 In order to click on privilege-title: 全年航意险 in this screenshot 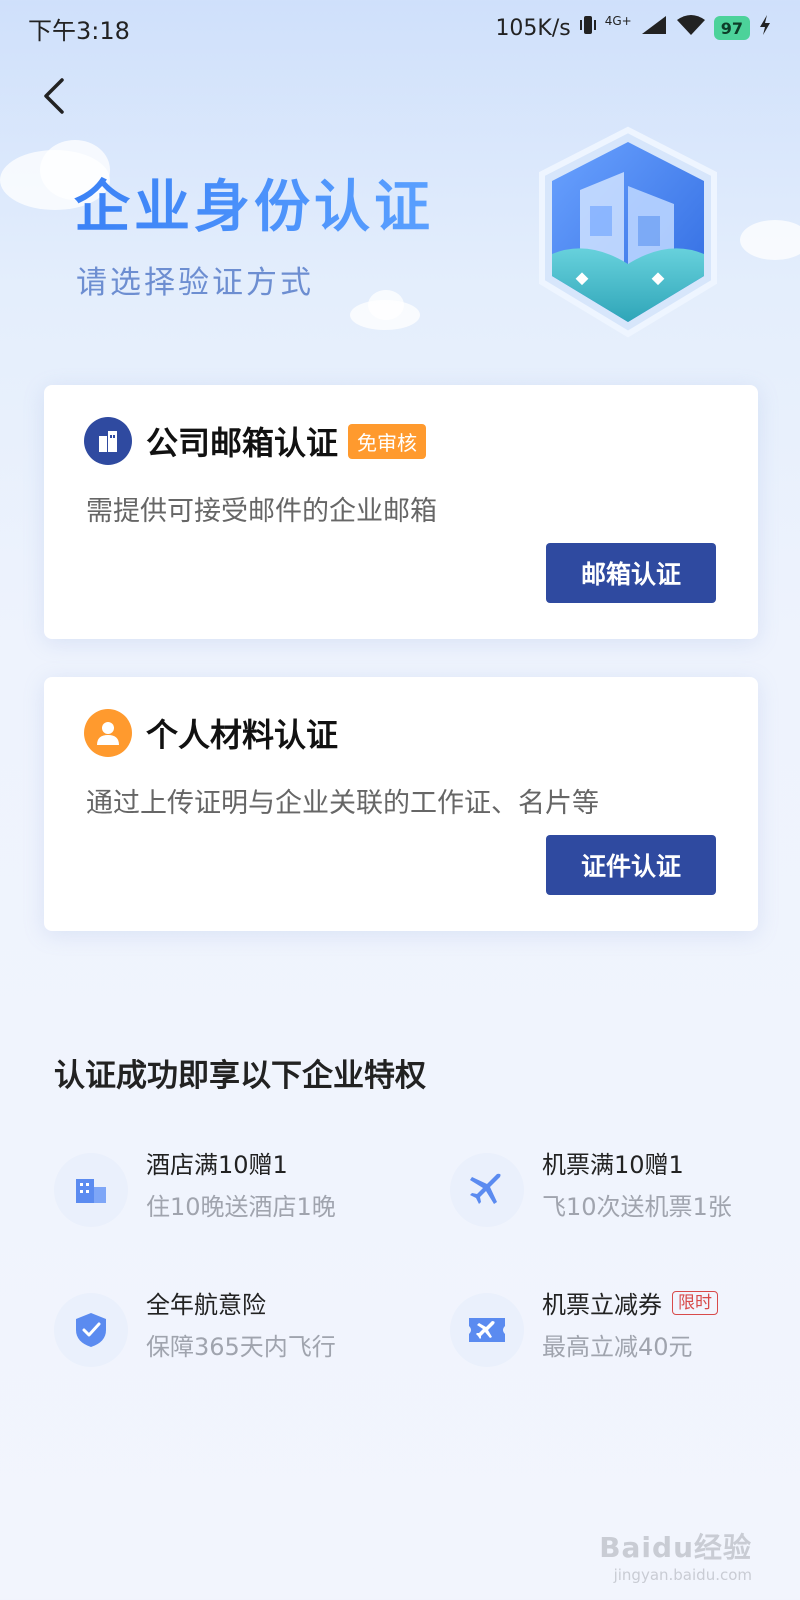, I will do `click(206, 1305)`.